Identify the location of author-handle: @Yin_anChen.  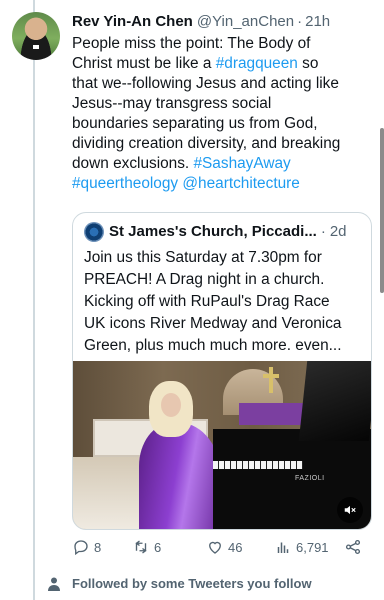
(245, 22).